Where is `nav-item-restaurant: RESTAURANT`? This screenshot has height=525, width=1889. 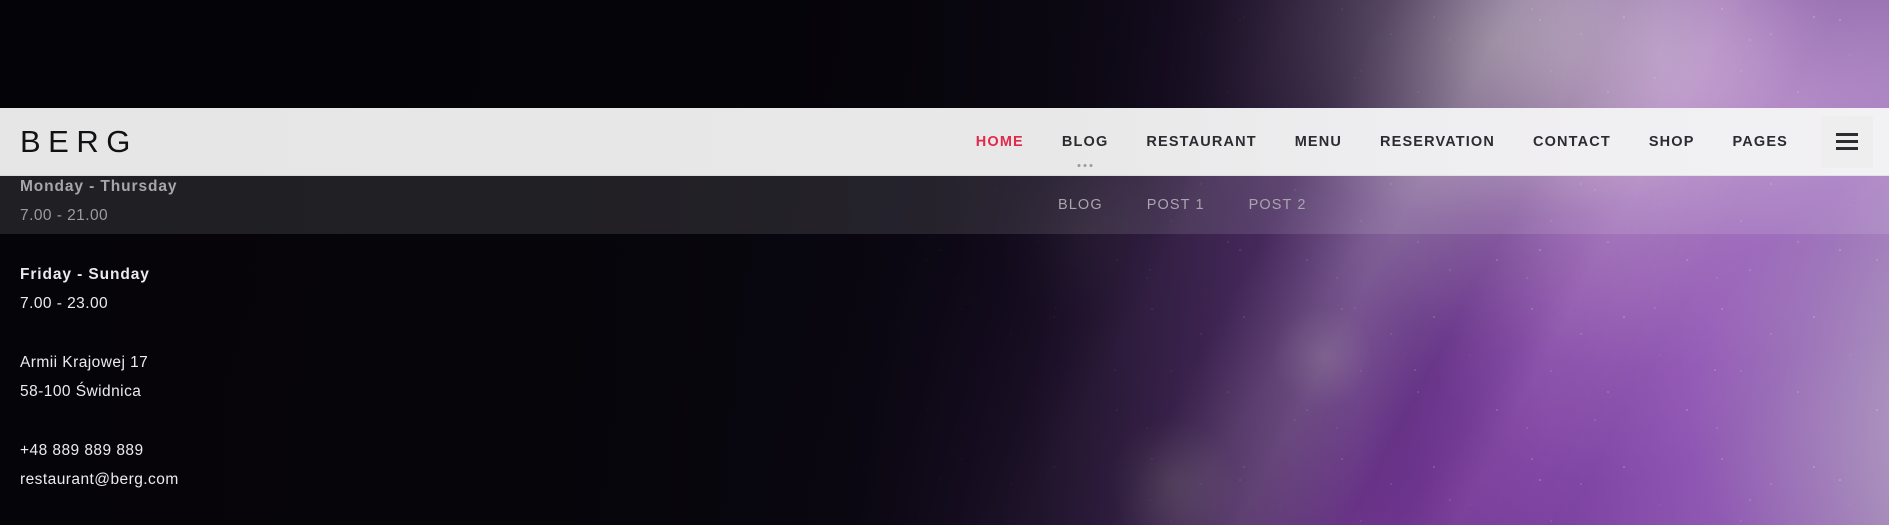 nav-item-restaurant: RESTAURANT is located at coordinates (1201, 142).